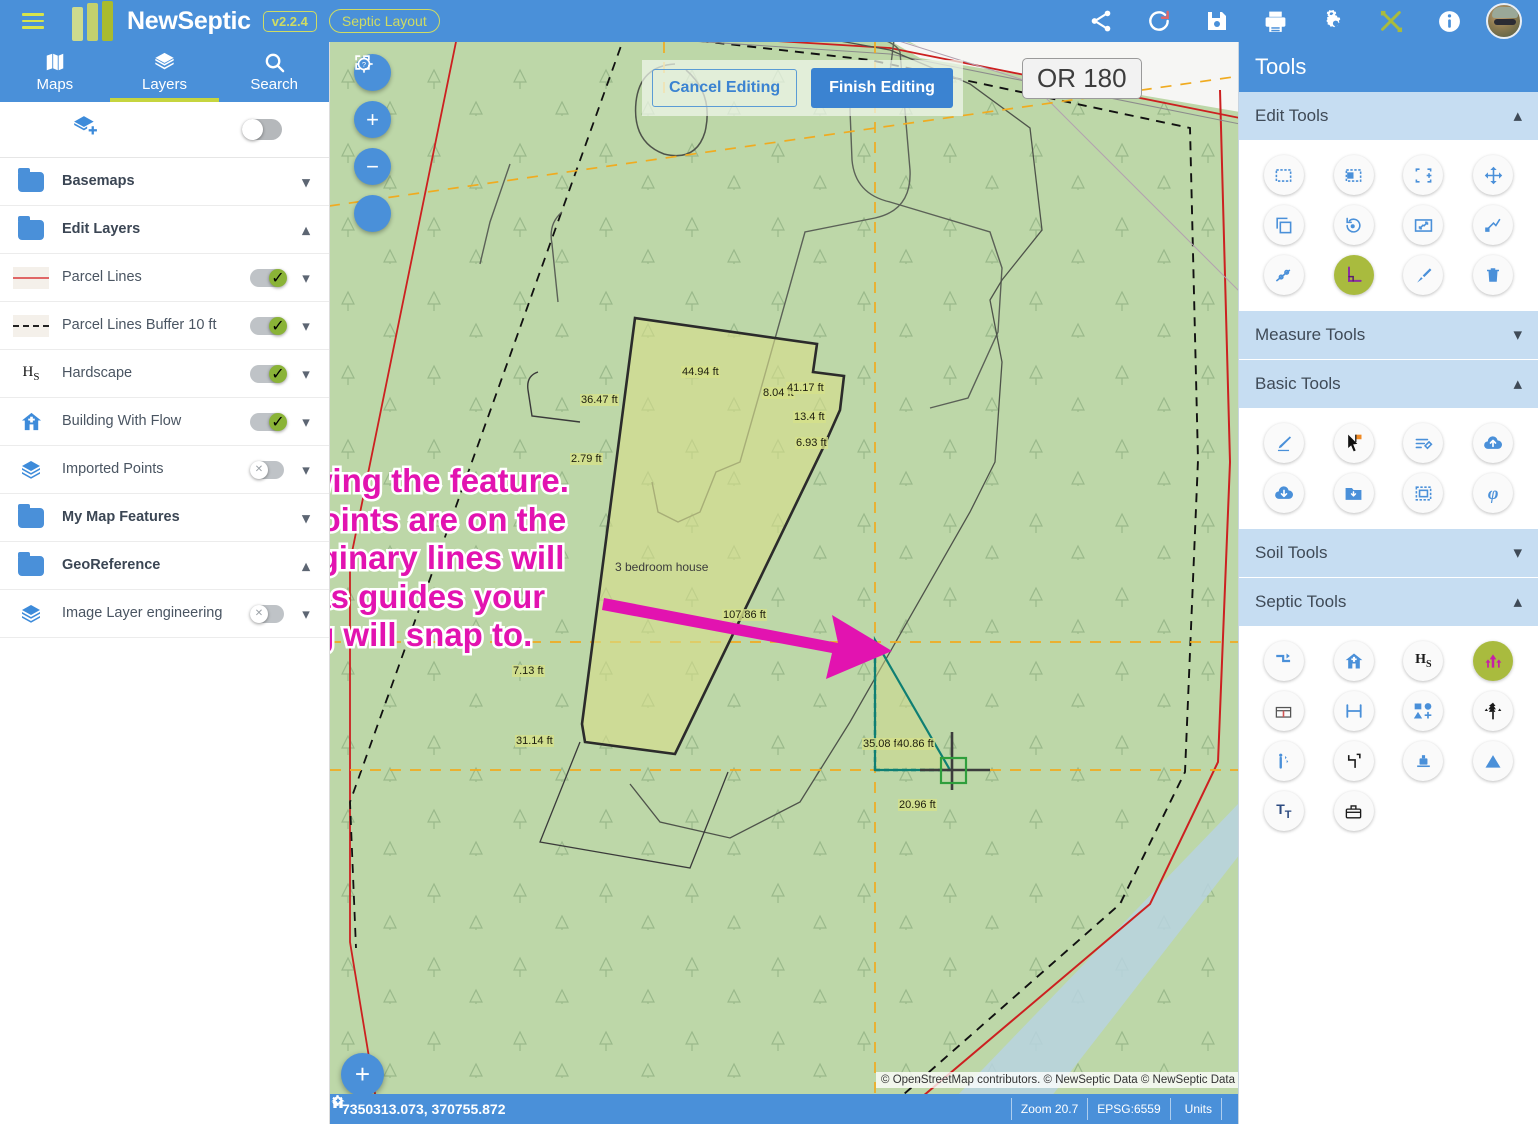 The height and width of the screenshot is (1124, 1538). Describe the element at coordinates (1283, 811) in the screenshot. I see `text-label-tool: TT` at that location.